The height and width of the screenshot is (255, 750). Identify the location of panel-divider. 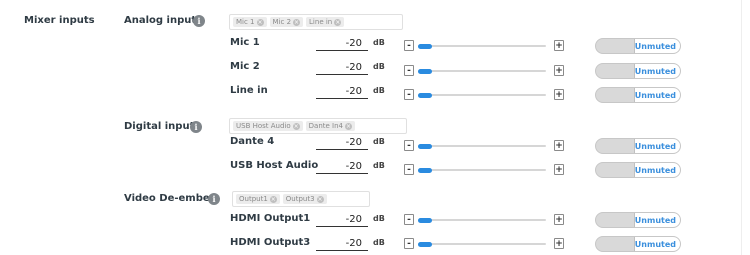
(741, 127).